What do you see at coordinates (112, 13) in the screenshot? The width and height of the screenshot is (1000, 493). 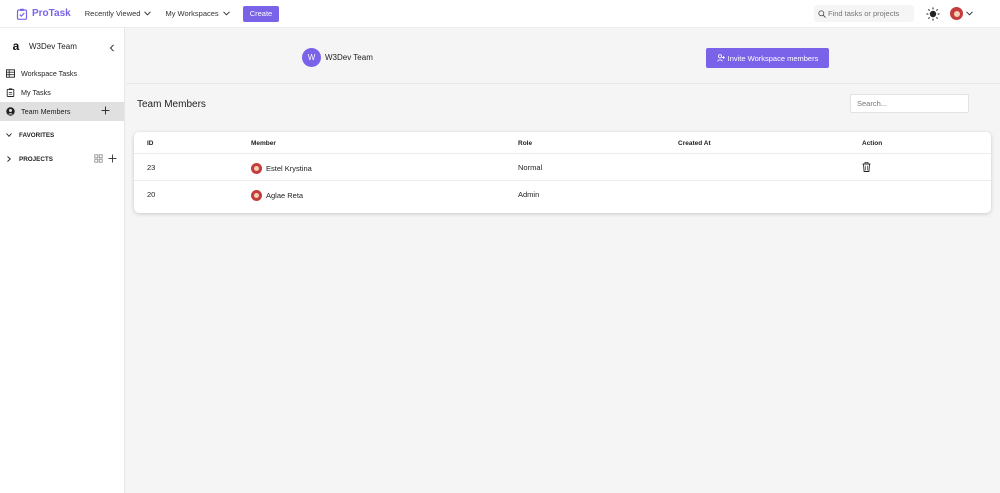 I see `recently-viewed-label: Recently Viewed` at bounding box center [112, 13].